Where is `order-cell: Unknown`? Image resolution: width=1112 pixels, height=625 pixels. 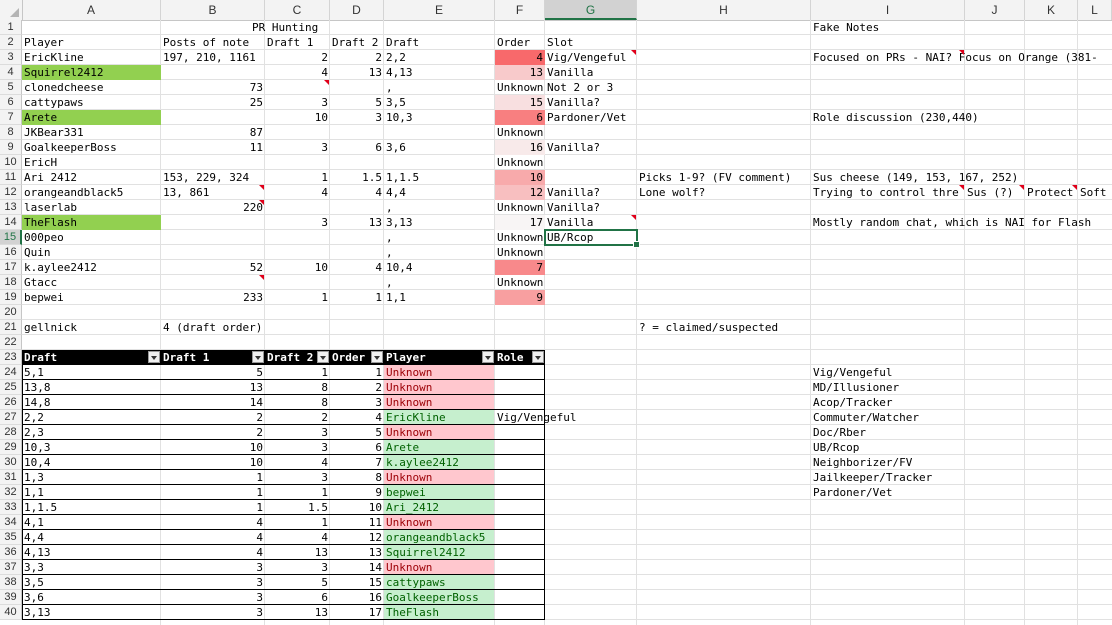
order-cell: Unknown is located at coordinates (520, 282).